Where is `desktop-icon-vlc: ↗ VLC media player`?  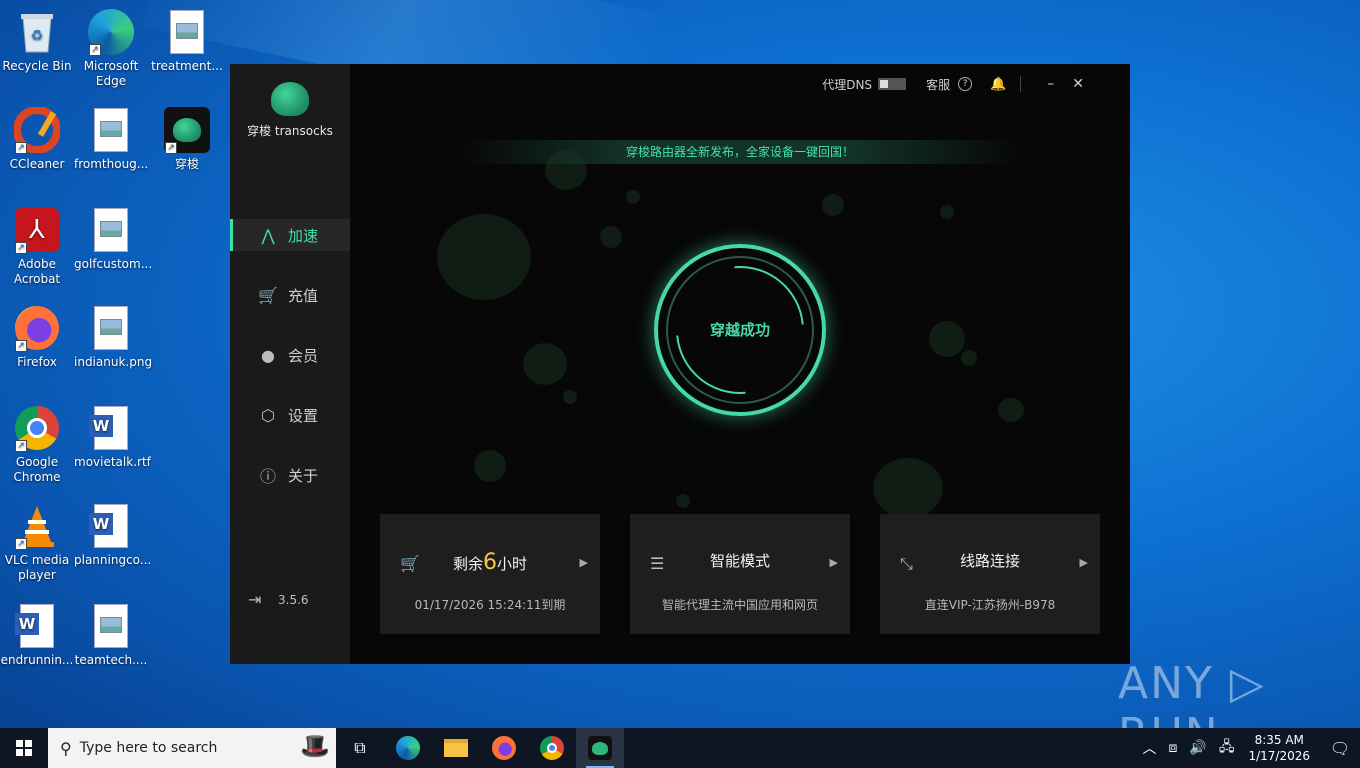
desktop-icon-vlc: ↗ VLC media player is located at coordinates (37, 542).